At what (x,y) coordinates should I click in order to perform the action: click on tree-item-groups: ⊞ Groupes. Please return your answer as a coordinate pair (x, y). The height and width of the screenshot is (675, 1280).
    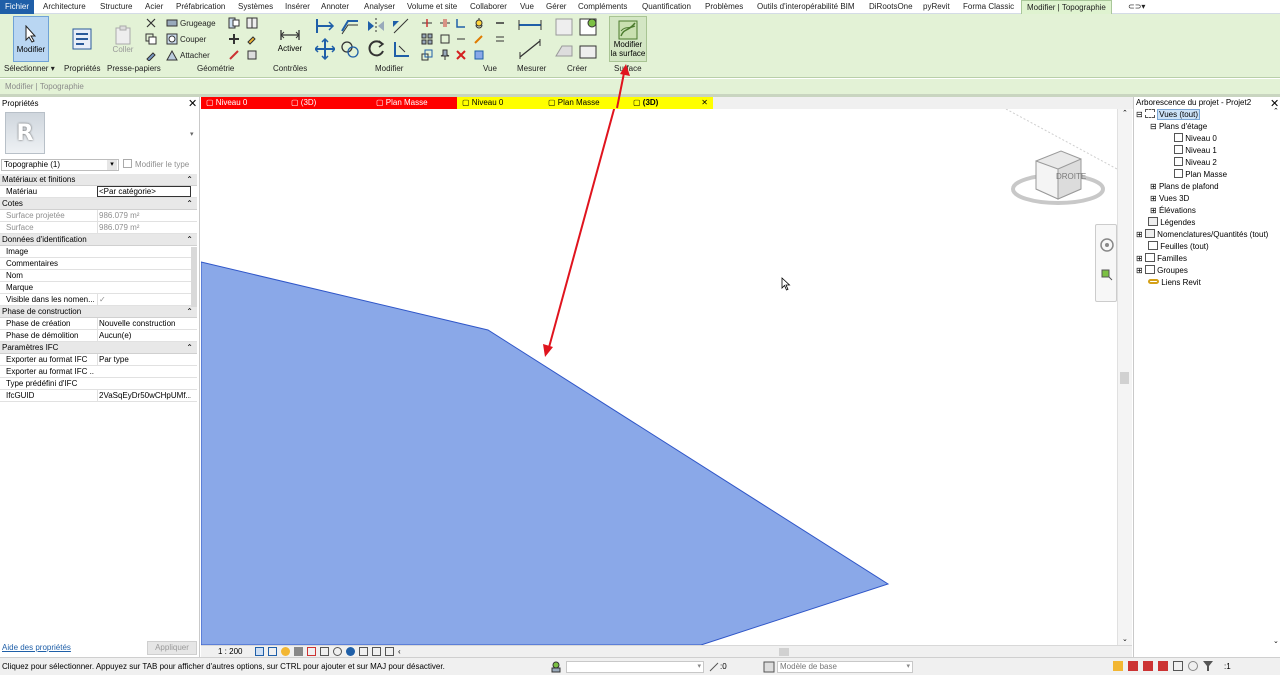
    Looking at the image, I should click on (1162, 271).